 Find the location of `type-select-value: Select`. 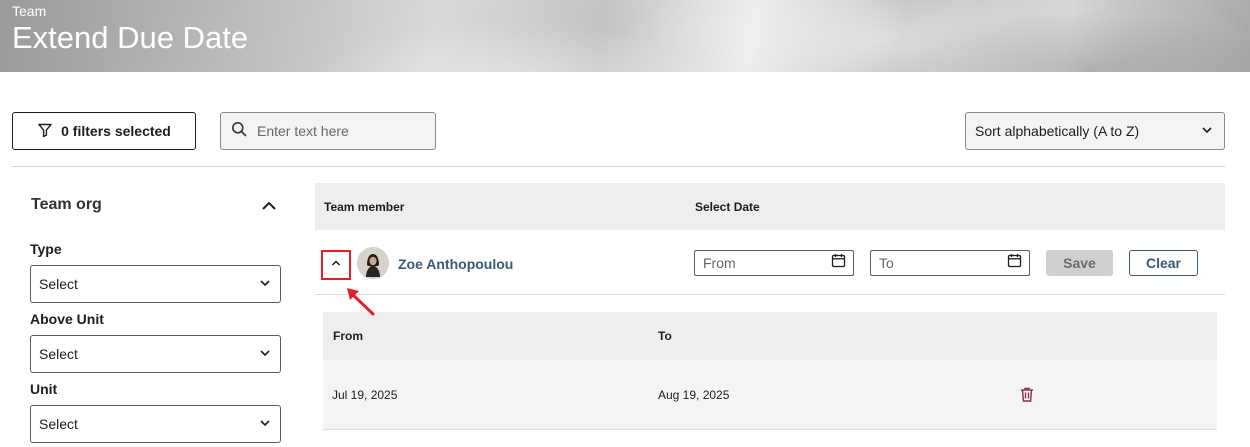

type-select-value: Select is located at coordinates (58, 284).